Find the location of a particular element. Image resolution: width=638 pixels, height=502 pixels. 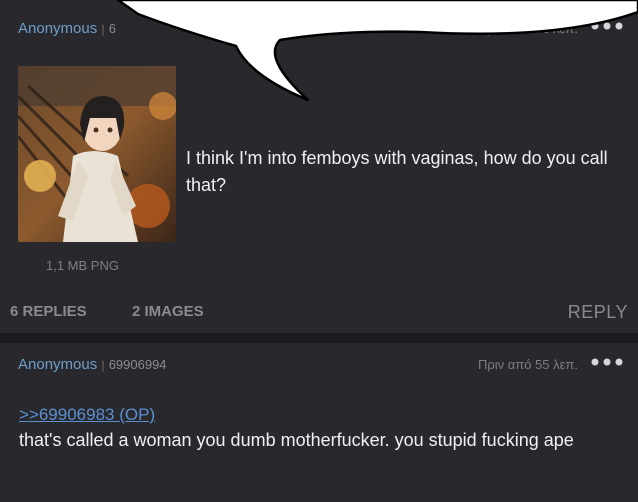

reply-button: REPLY is located at coordinates (598, 312).